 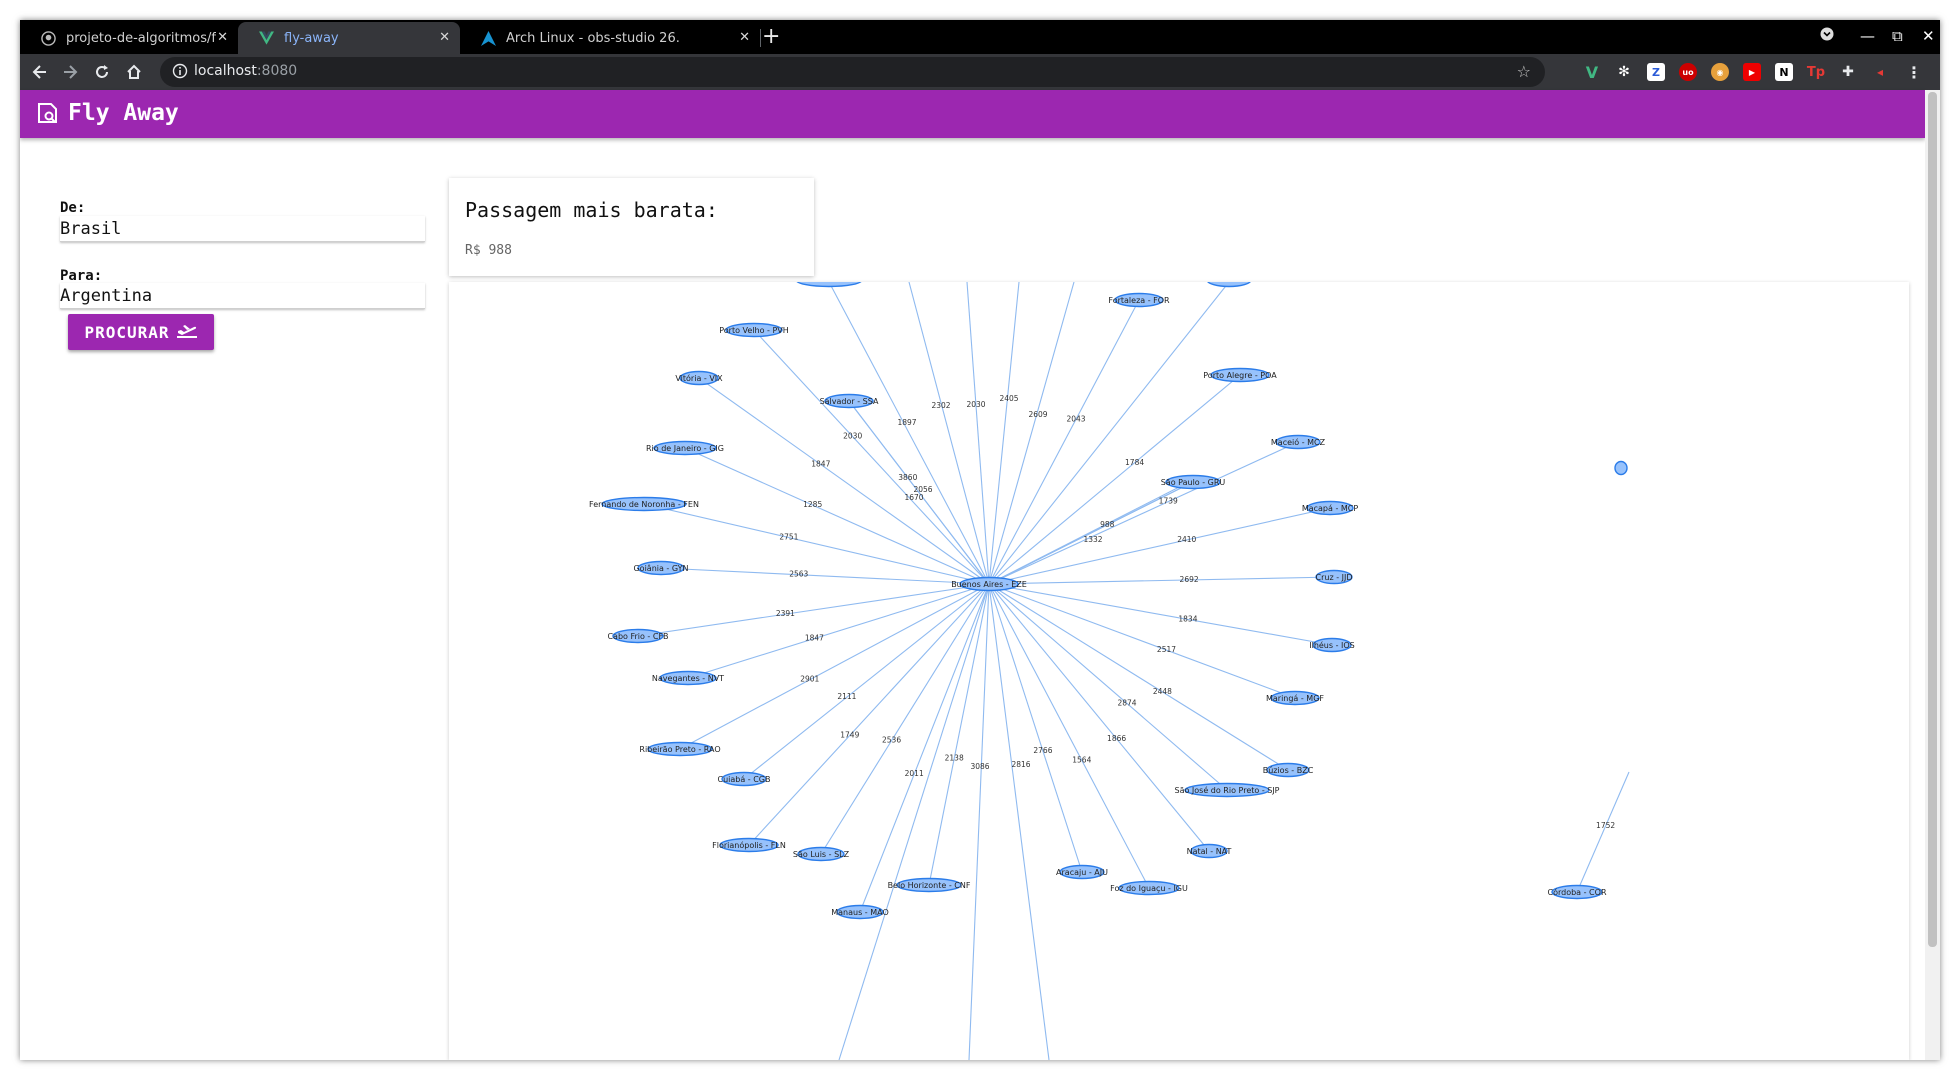 What do you see at coordinates (1816, 72) in the screenshot?
I see `tp-icon: Tp` at bounding box center [1816, 72].